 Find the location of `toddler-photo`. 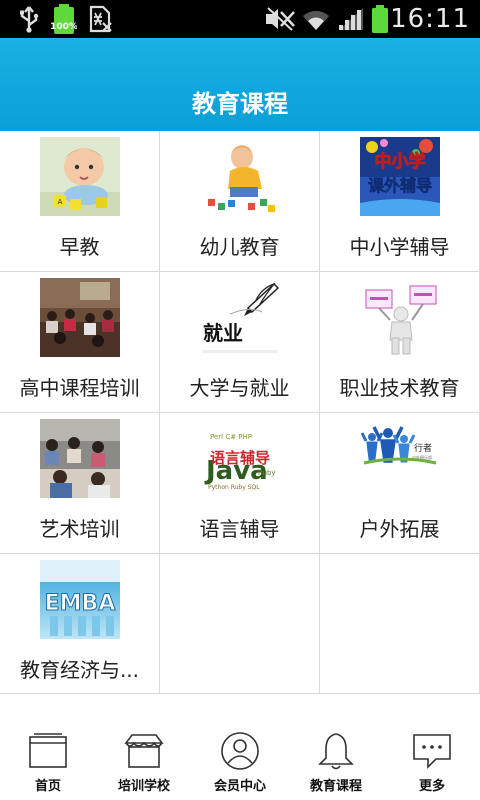

toddler-photo is located at coordinates (240, 176).